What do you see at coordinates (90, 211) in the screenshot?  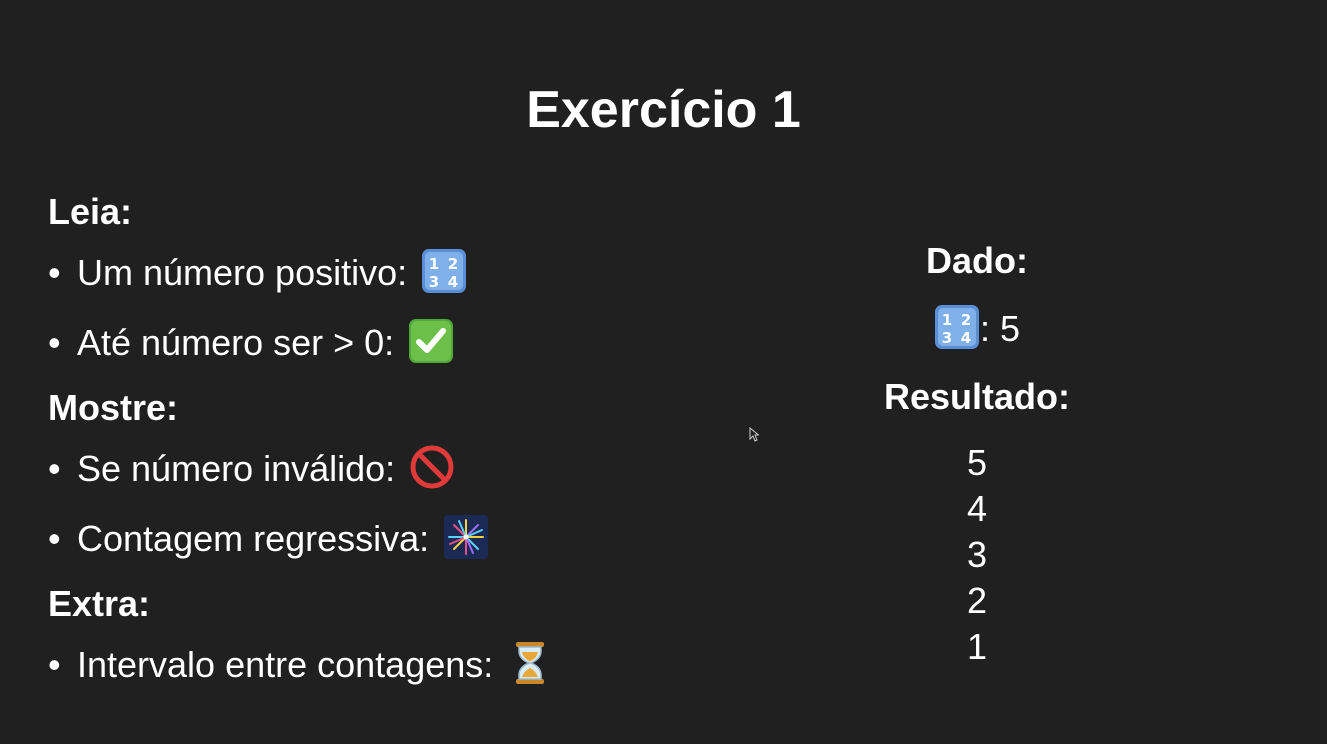 I see `section-heading-leia: Leia:` at bounding box center [90, 211].